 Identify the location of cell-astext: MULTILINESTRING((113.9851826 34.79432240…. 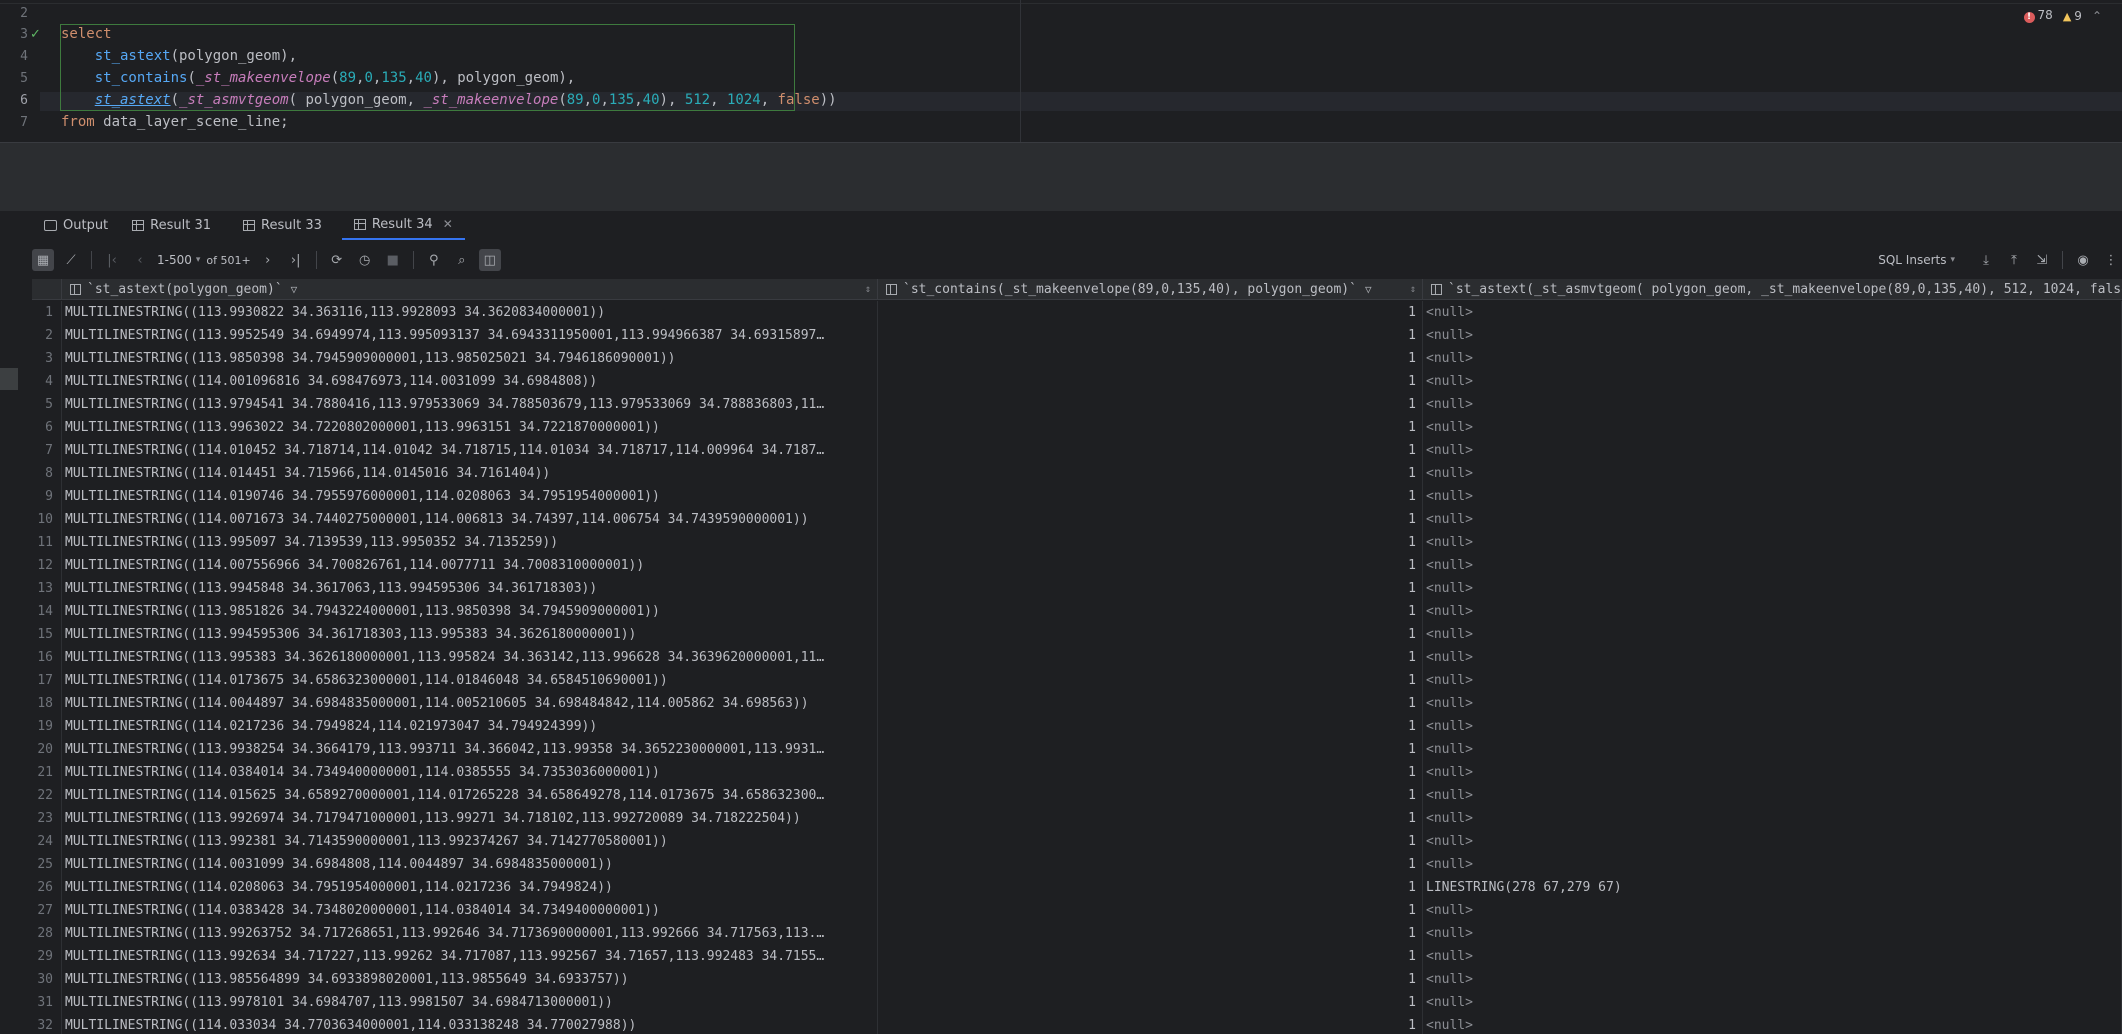
(470, 611).